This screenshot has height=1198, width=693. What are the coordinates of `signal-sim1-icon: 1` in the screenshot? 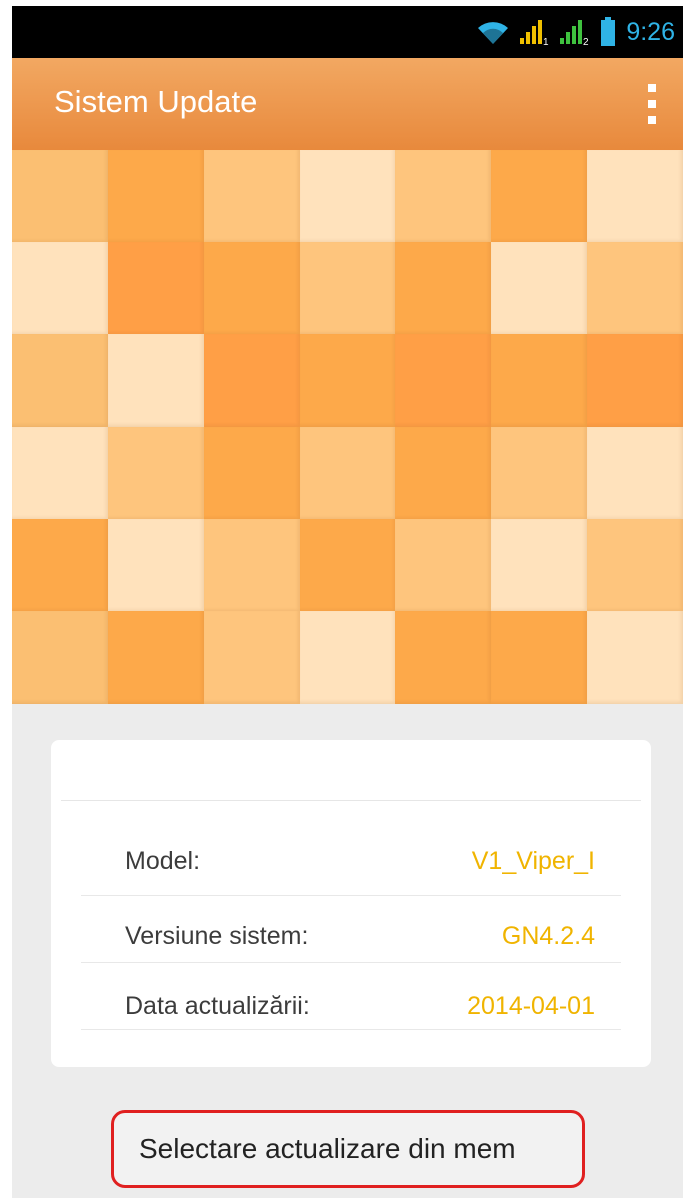 It's located at (535, 32).